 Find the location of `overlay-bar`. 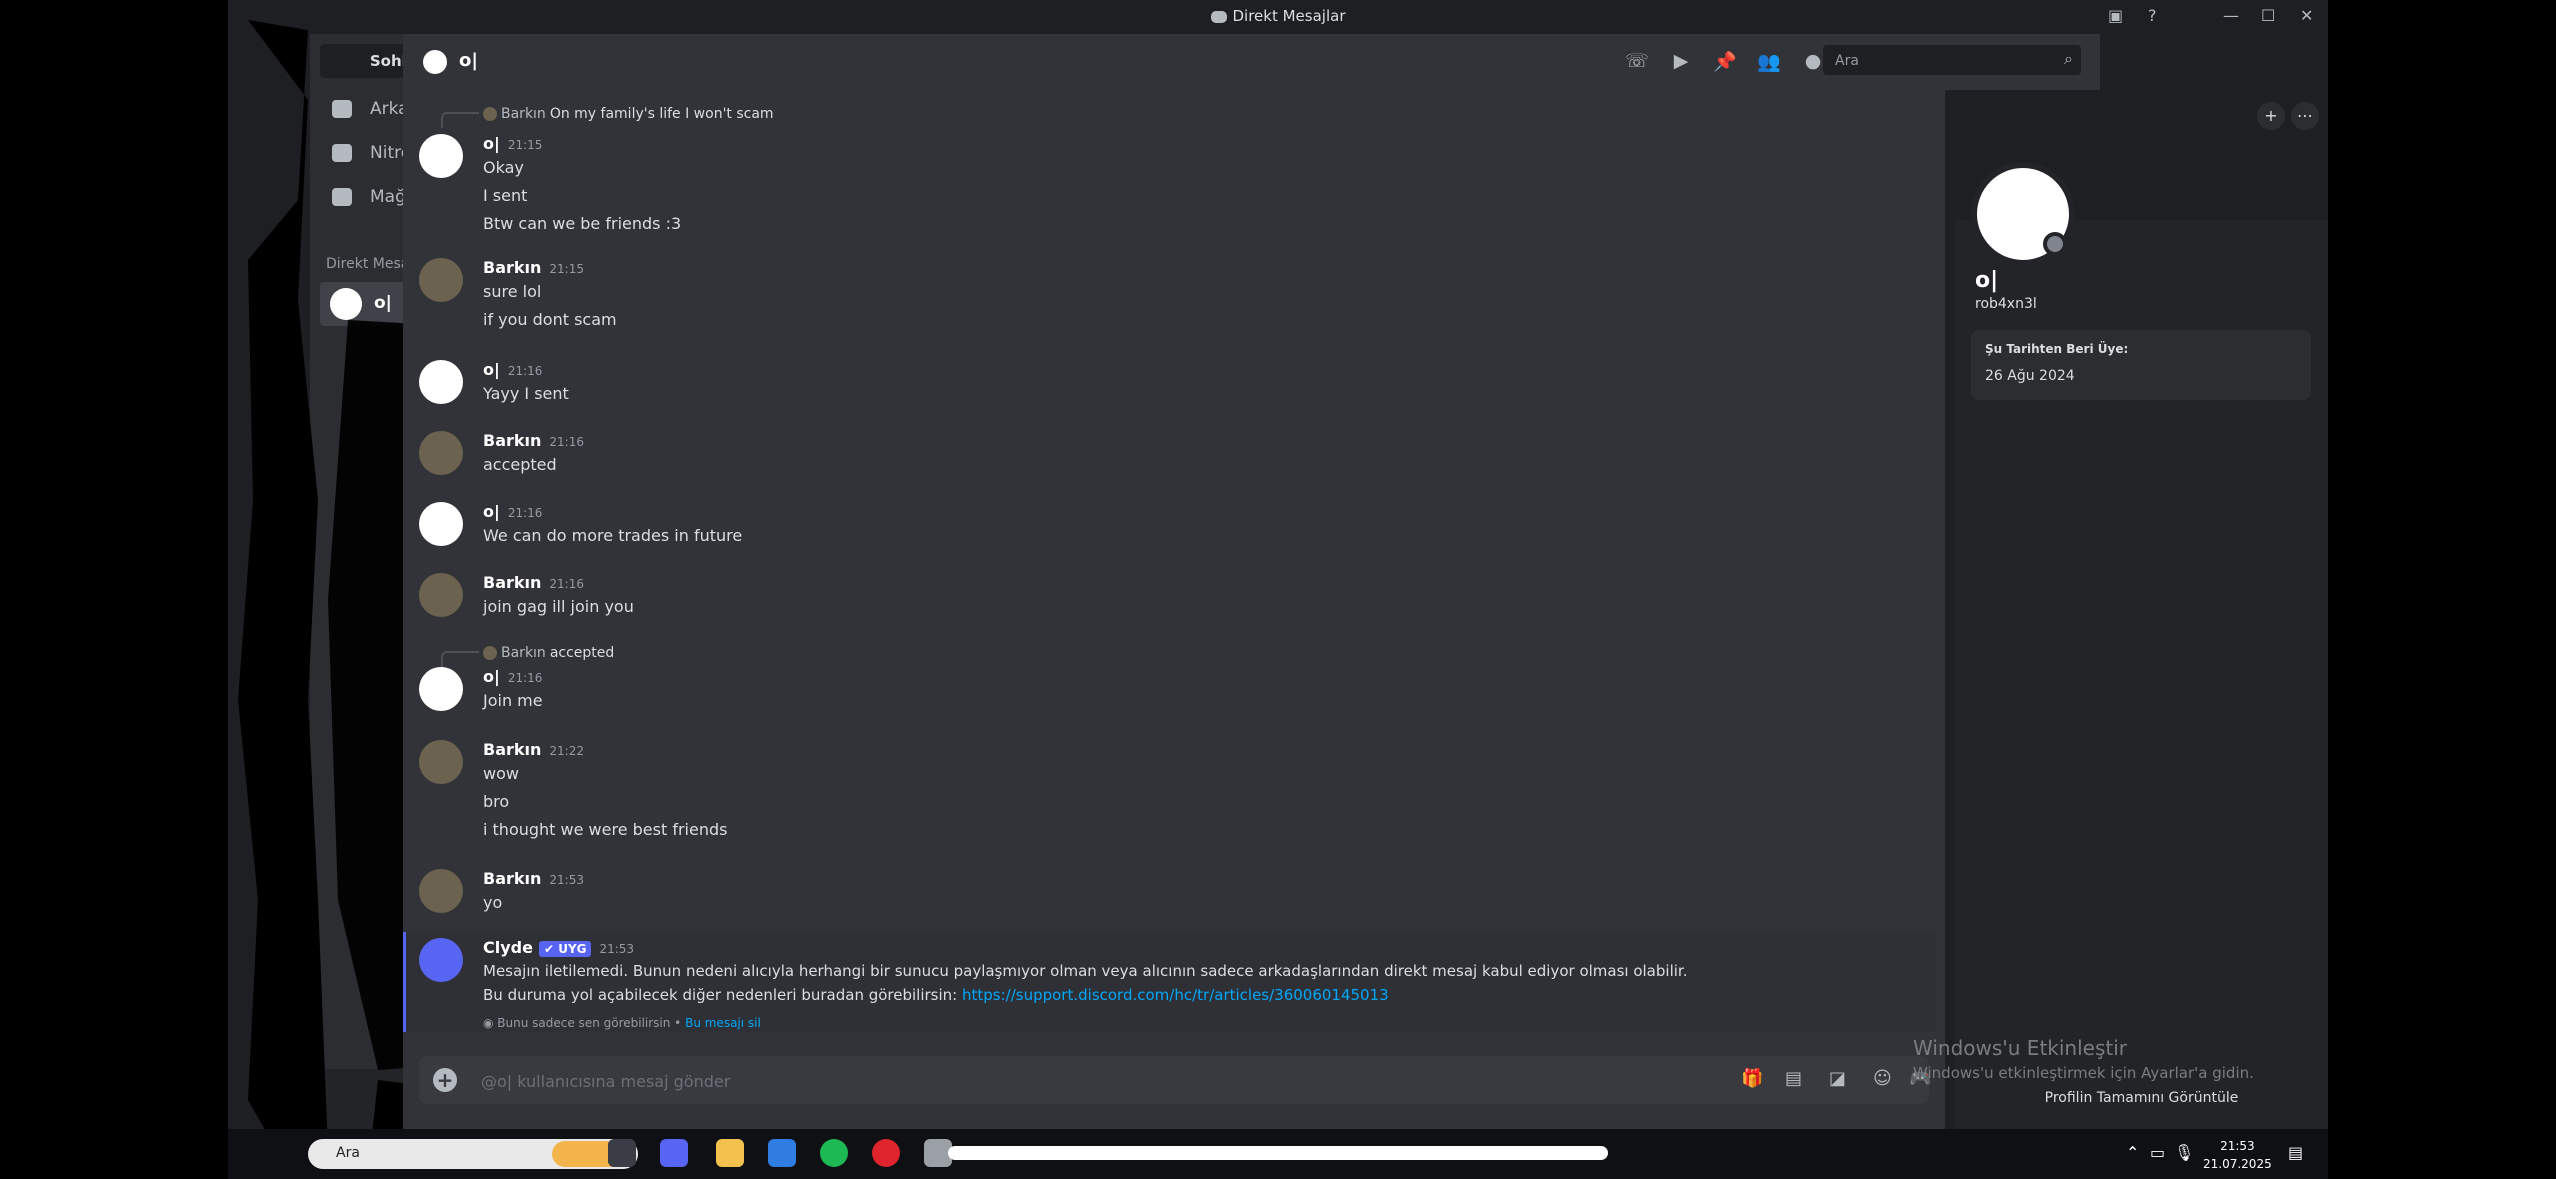

overlay-bar is located at coordinates (1278, 1153).